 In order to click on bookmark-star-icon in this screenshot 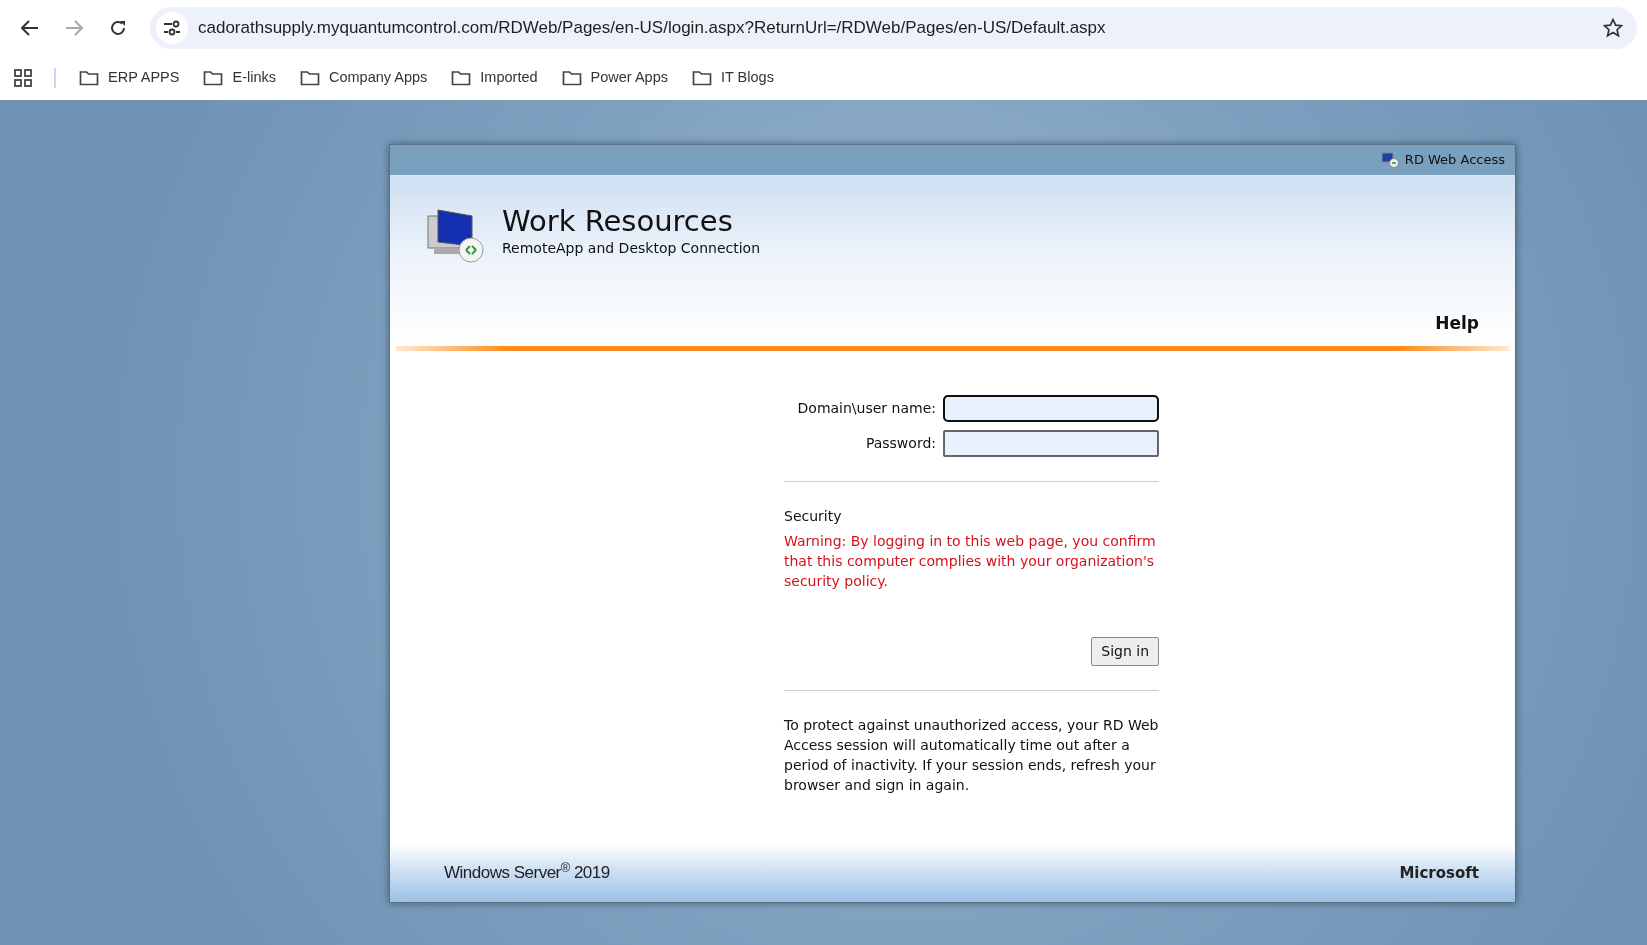, I will do `click(1613, 28)`.